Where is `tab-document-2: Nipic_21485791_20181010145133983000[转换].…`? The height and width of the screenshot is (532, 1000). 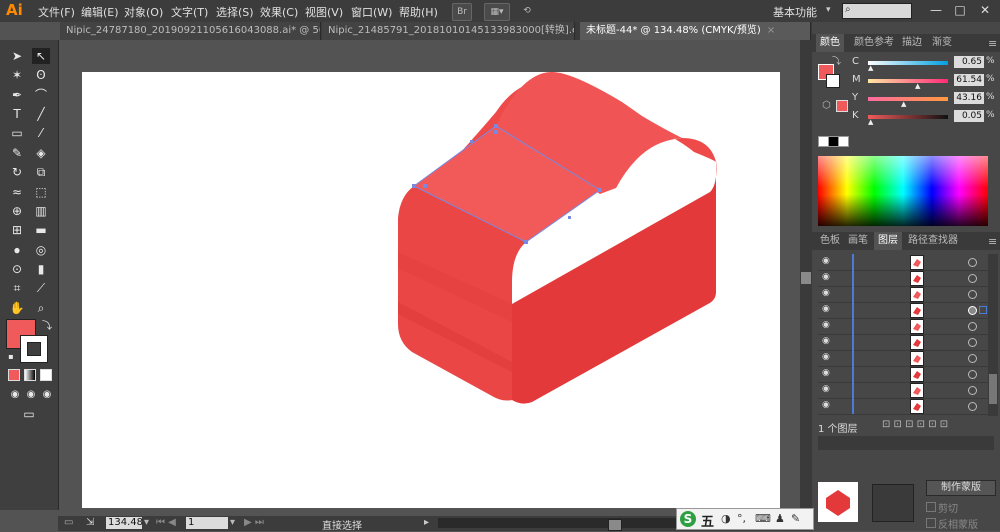
tab-document-2: Nipic_21485791_20181010145133983000[转换].… is located at coordinates (448, 31).